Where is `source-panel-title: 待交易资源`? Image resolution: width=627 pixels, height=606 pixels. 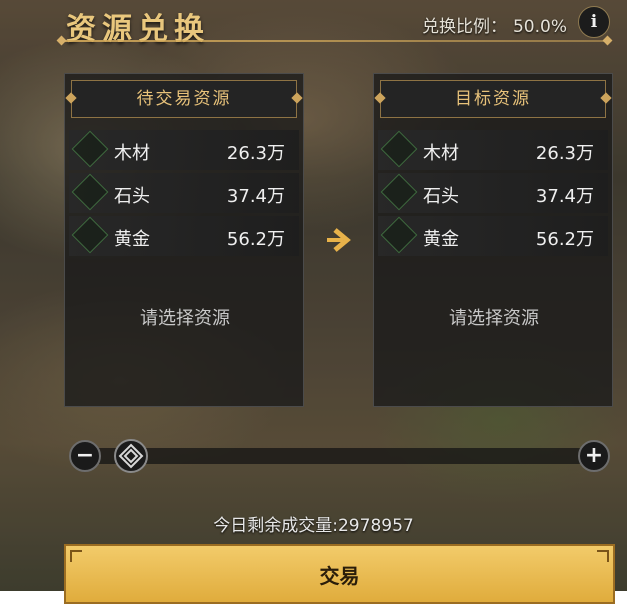
source-panel-title: 待交易资源 is located at coordinates (184, 99).